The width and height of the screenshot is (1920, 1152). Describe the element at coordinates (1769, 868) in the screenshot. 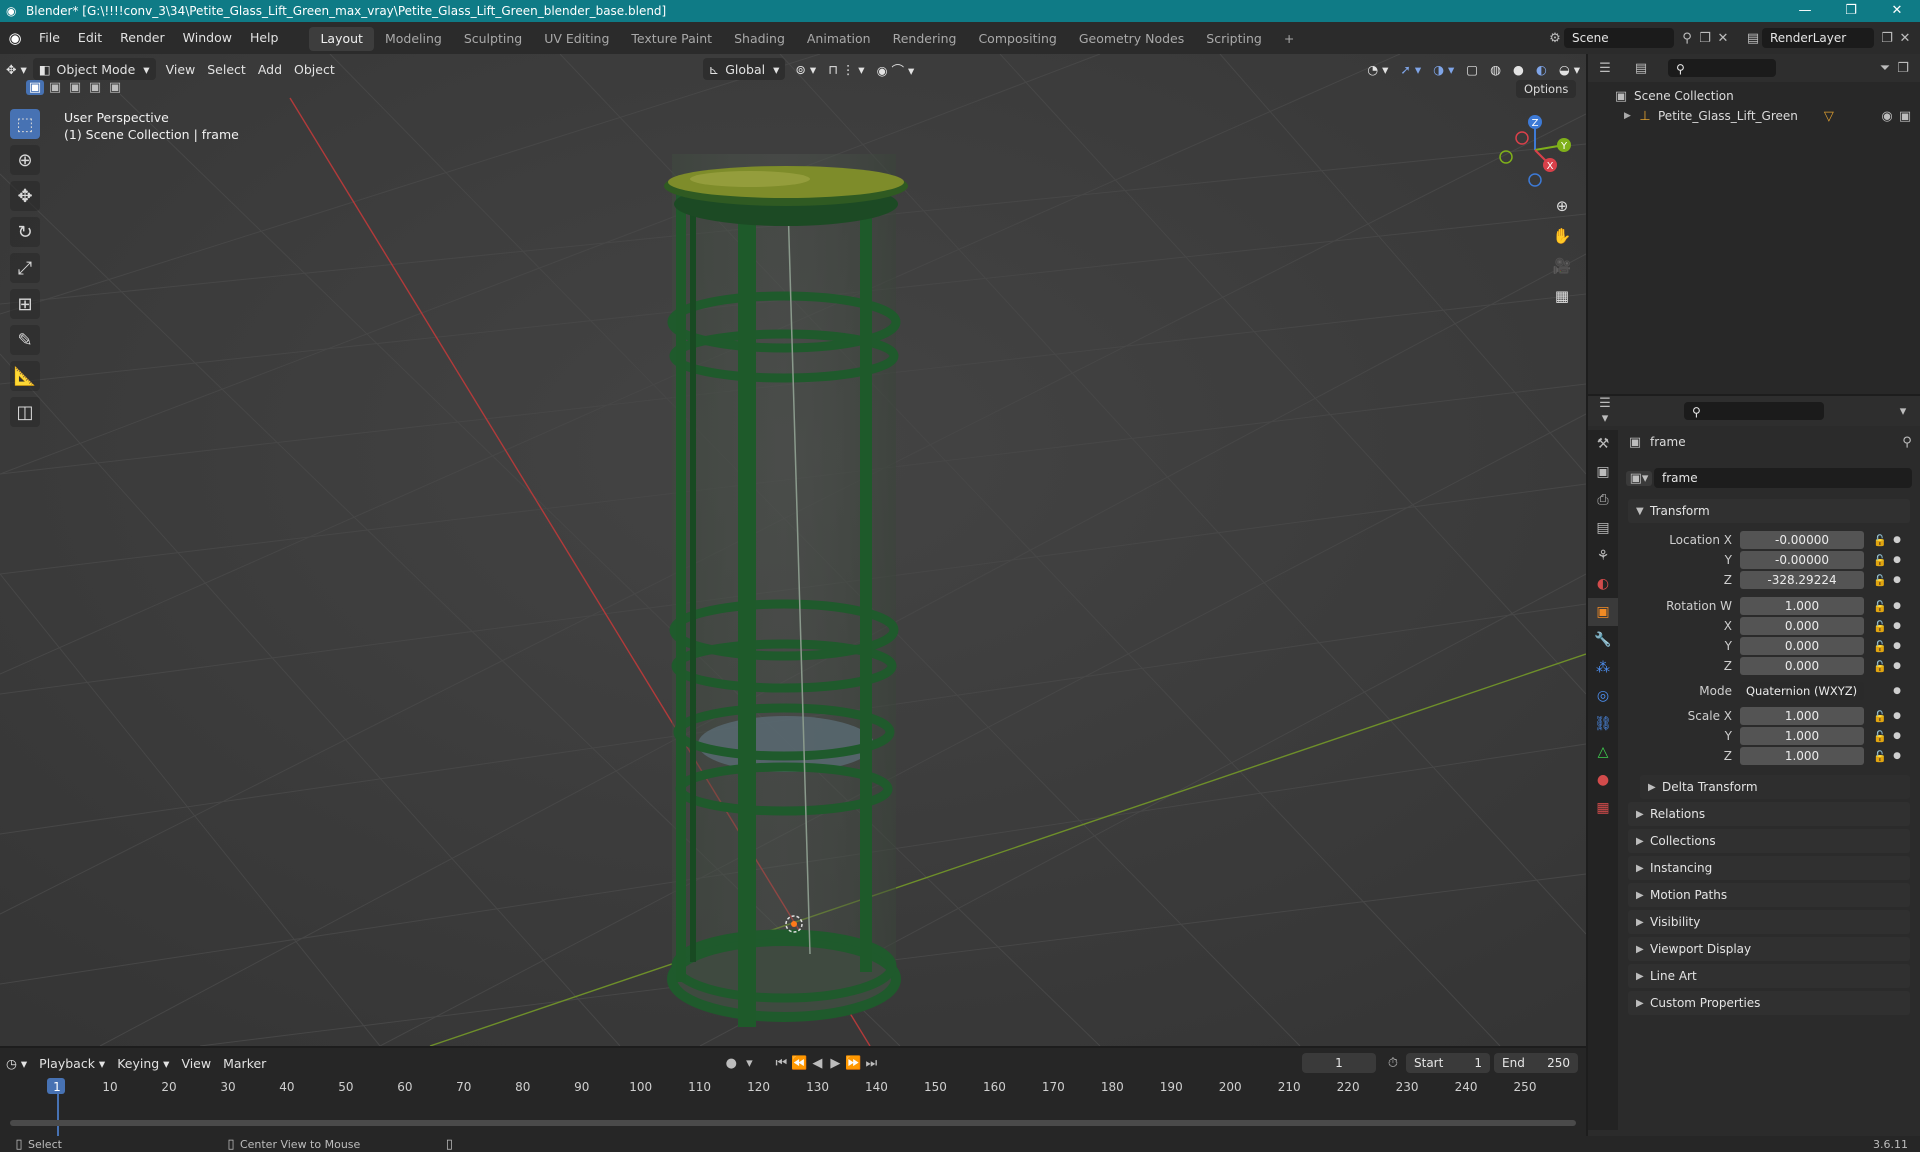

I see `instancing-panel-header: ▶ Instancing` at that location.